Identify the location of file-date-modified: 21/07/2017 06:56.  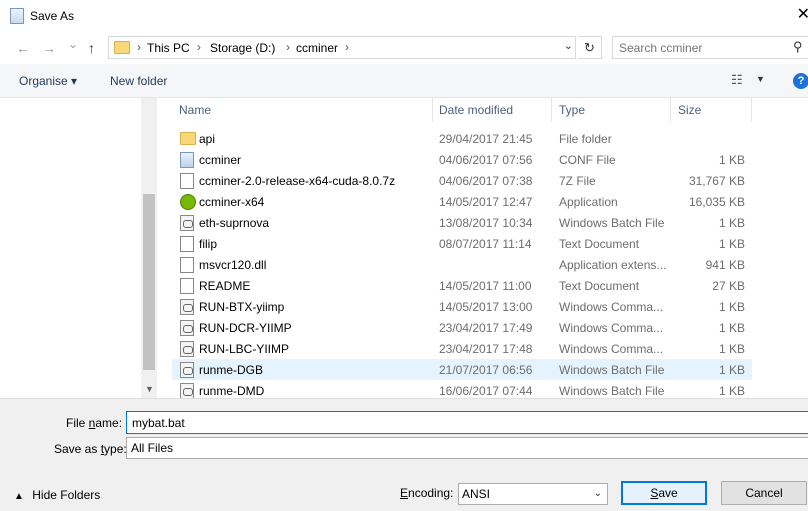
(486, 370).